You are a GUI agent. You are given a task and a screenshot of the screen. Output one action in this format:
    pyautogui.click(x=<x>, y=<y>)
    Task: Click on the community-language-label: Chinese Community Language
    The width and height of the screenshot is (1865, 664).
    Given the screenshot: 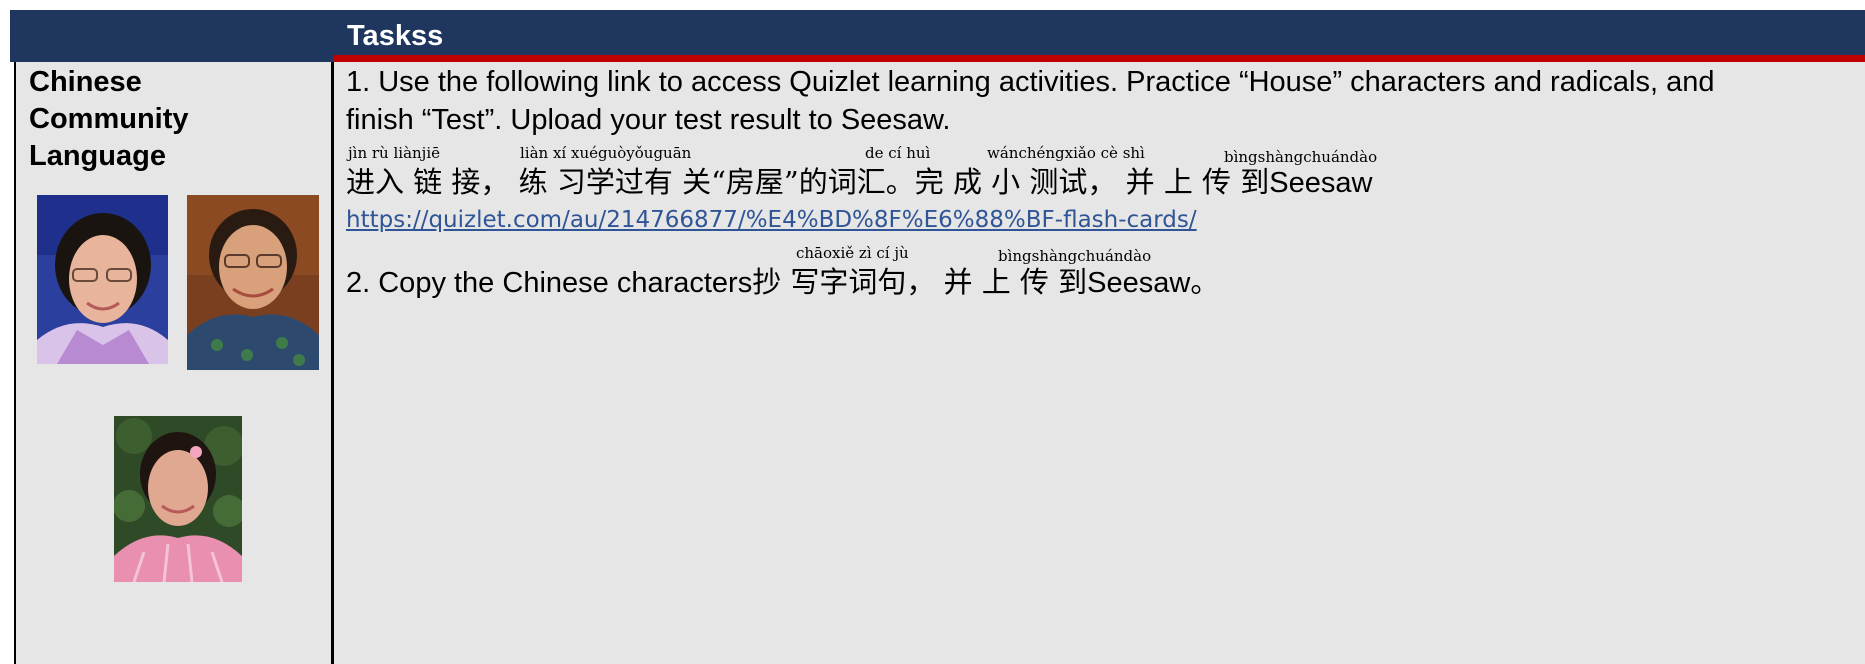 What is the action you would take?
    pyautogui.click(x=169, y=119)
    